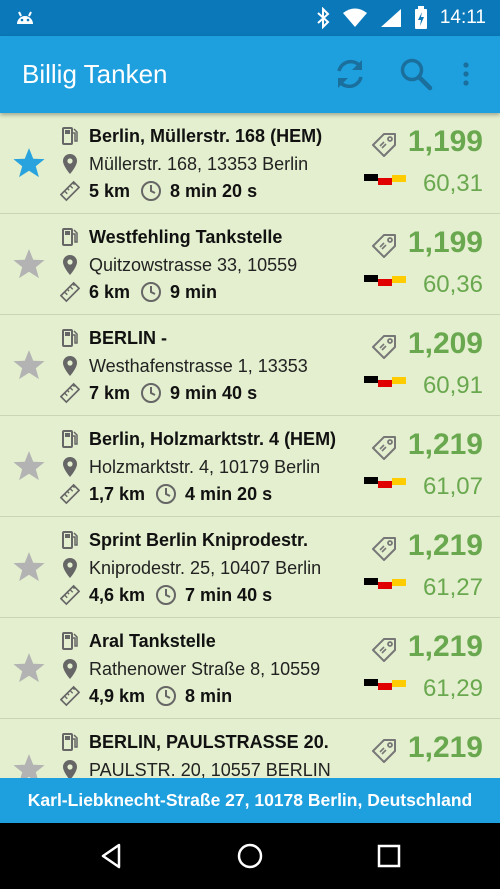 The image size is (500, 889). What do you see at coordinates (205, 567) in the screenshot?
I see `station-address: Kniprodestr. 25, 10407 Berlin` at bounding box center [205, 567].